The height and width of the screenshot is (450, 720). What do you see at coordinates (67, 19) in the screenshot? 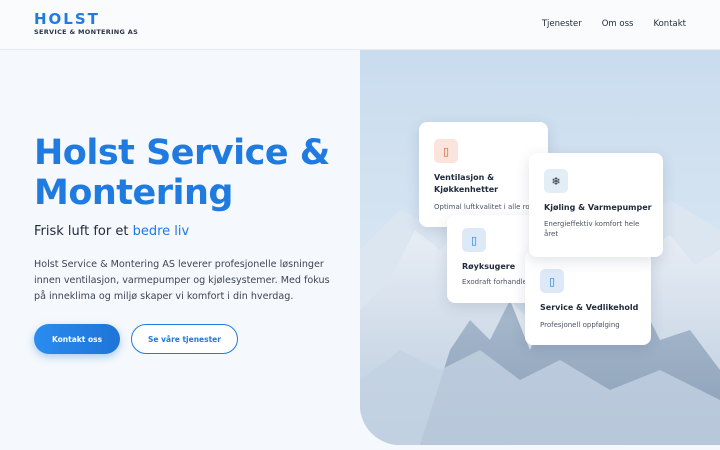
I see `logo-title: HOLST` at bounding box center [67, 19].